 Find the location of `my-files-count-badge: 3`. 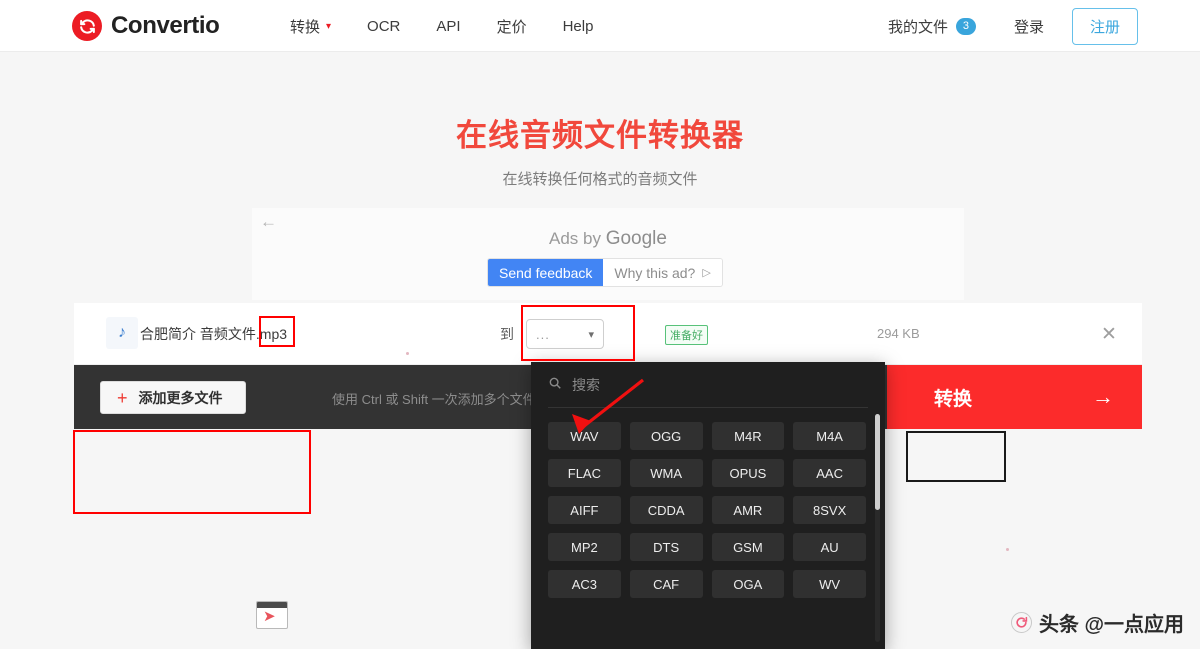

my-files-count-badge: 3 is located at coordinates (965, 26).